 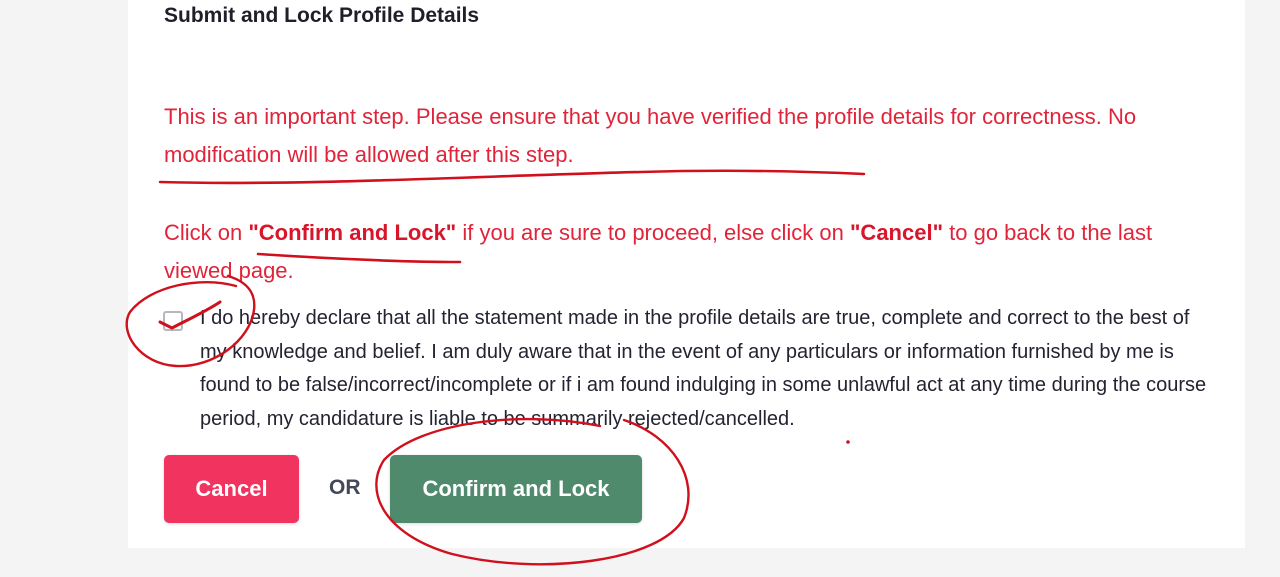 What do you see at coordinates (516, 489) in the screenshot?
I see `confirm-and-lock-button: Confirm and Lock` at bounding box center [516, 489].